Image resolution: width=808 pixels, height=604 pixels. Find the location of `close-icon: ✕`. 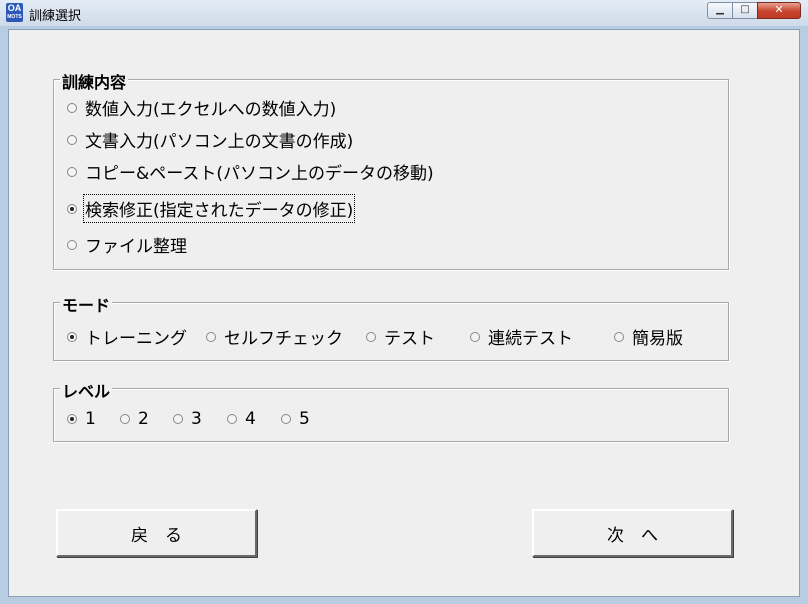

close-icon: ✕ is located at coordinates (779, 9).